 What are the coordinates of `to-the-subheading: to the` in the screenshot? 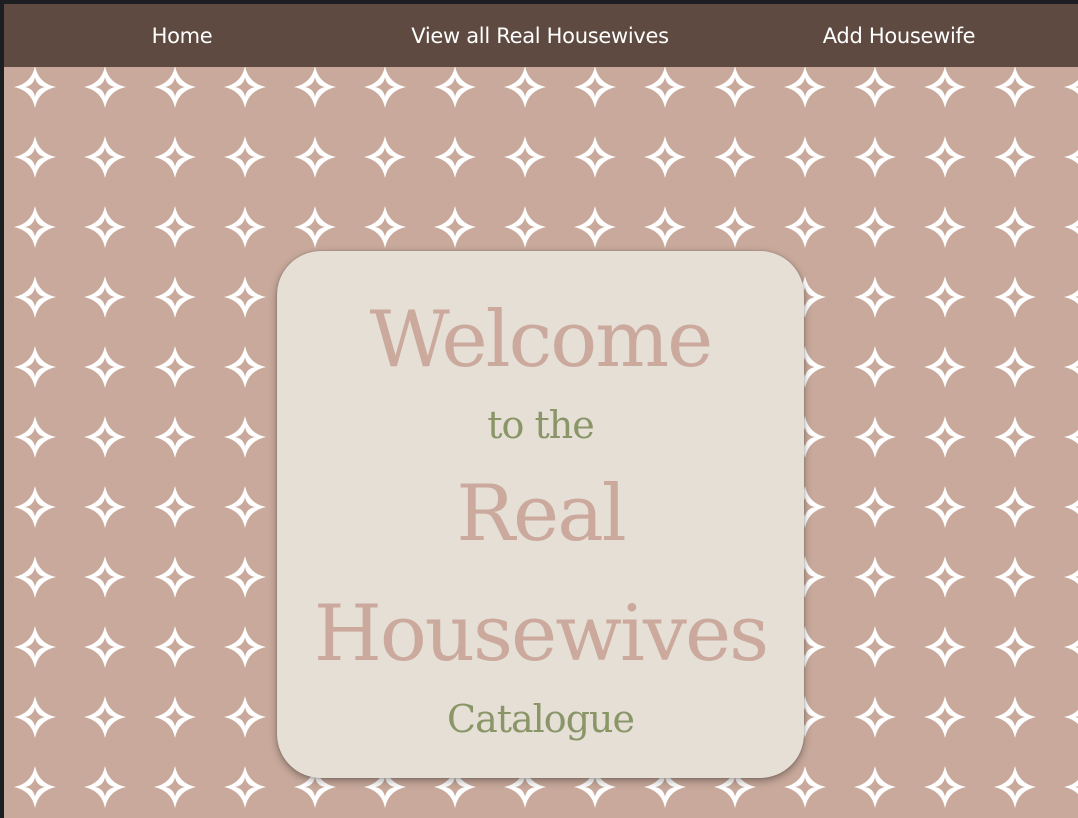 It's located at (540, 425).